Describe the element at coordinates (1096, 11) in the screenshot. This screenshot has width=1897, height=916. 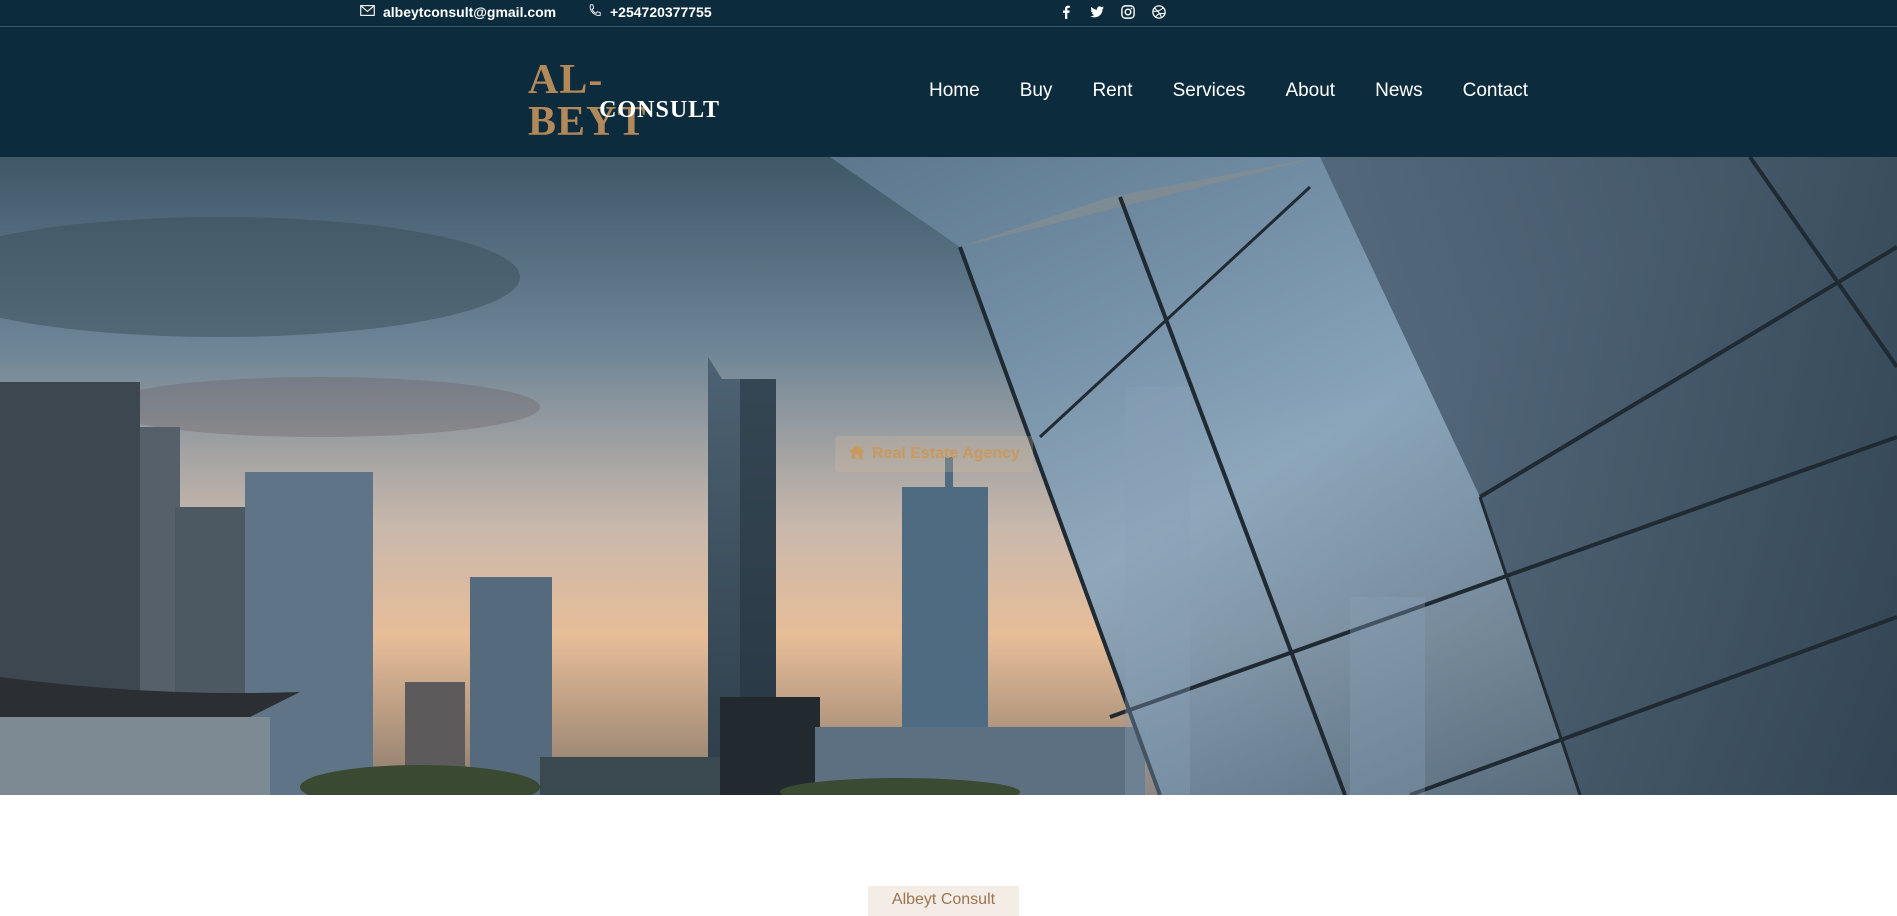
I see `twitter-icon` at that location.